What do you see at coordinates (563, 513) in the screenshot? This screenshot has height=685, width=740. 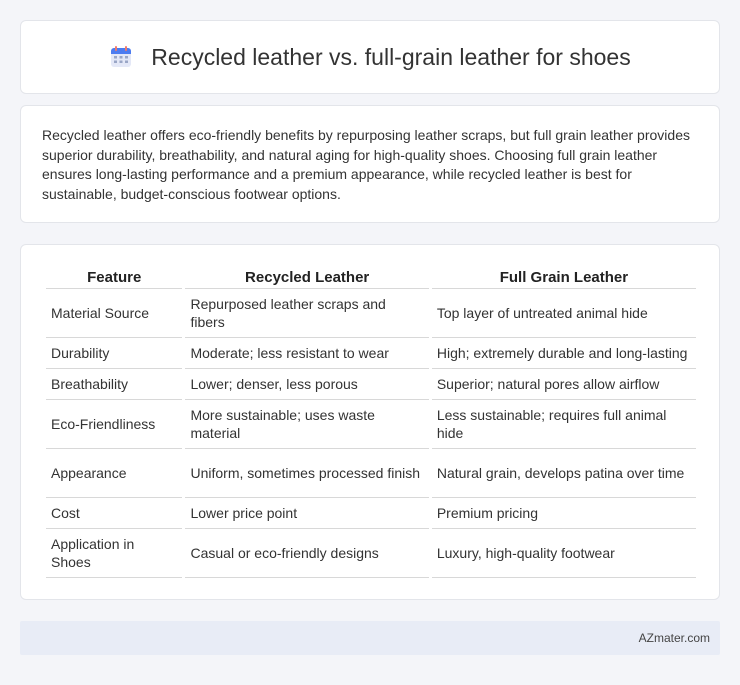 I see `table-cell: Premium pricing` at bounding box center [563, 513].